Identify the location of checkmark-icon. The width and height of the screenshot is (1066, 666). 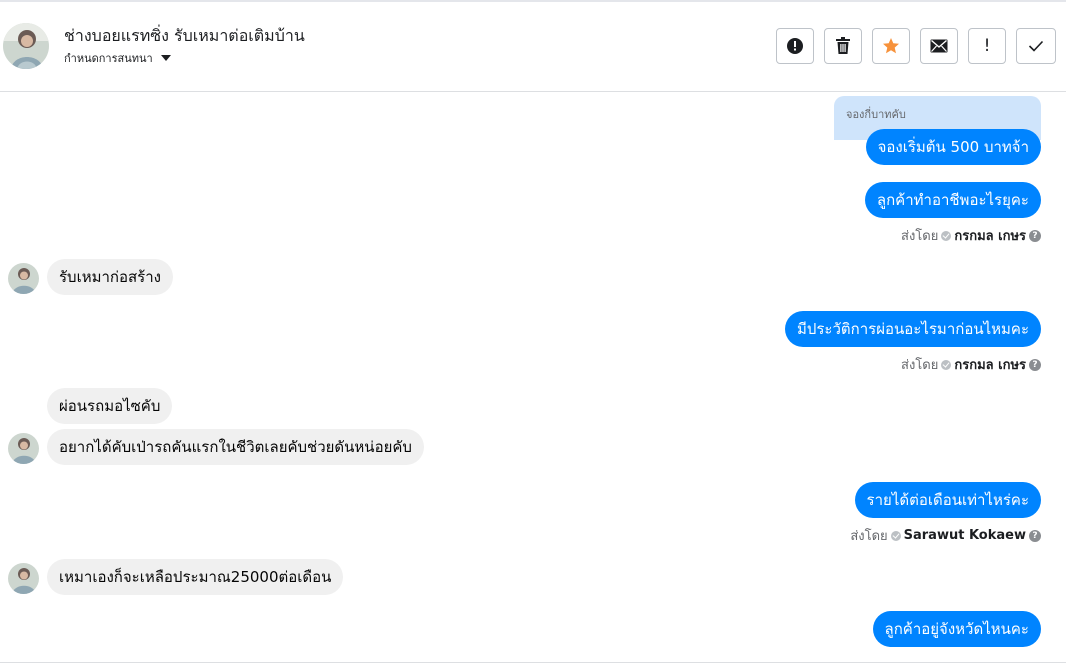
(1036, 46).